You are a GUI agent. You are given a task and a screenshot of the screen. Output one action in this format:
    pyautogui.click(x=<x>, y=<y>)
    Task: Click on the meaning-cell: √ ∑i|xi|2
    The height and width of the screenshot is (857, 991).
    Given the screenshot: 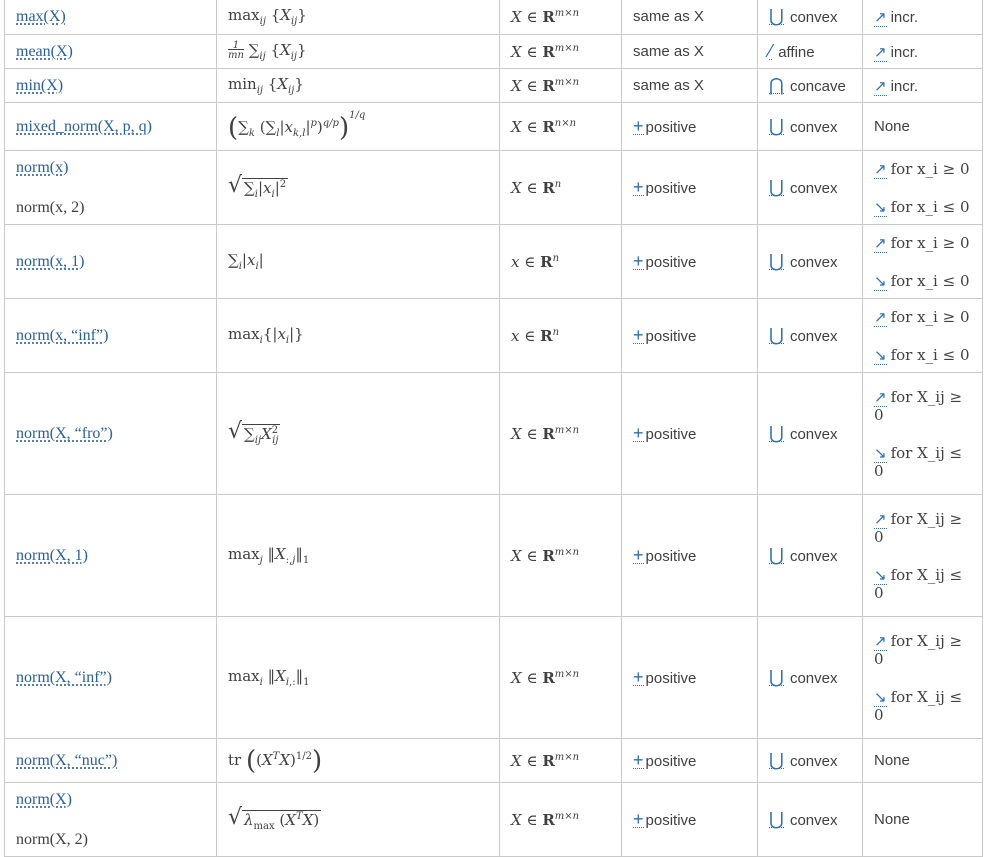 What is the action you would take?
    pyautogui.click(x=358, y=187)
    